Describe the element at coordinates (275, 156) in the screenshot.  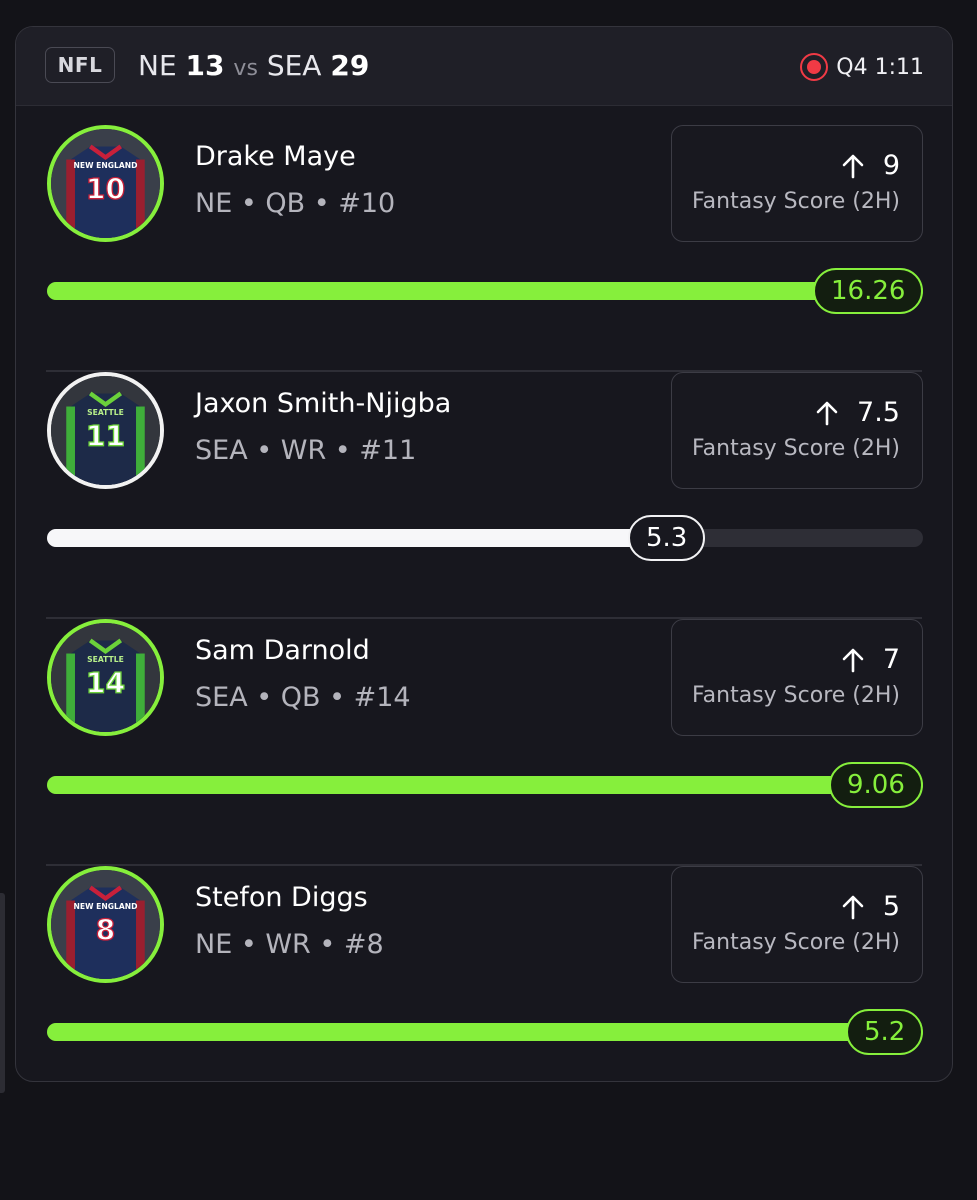
I see `player-name: Drake Maye` at that location.